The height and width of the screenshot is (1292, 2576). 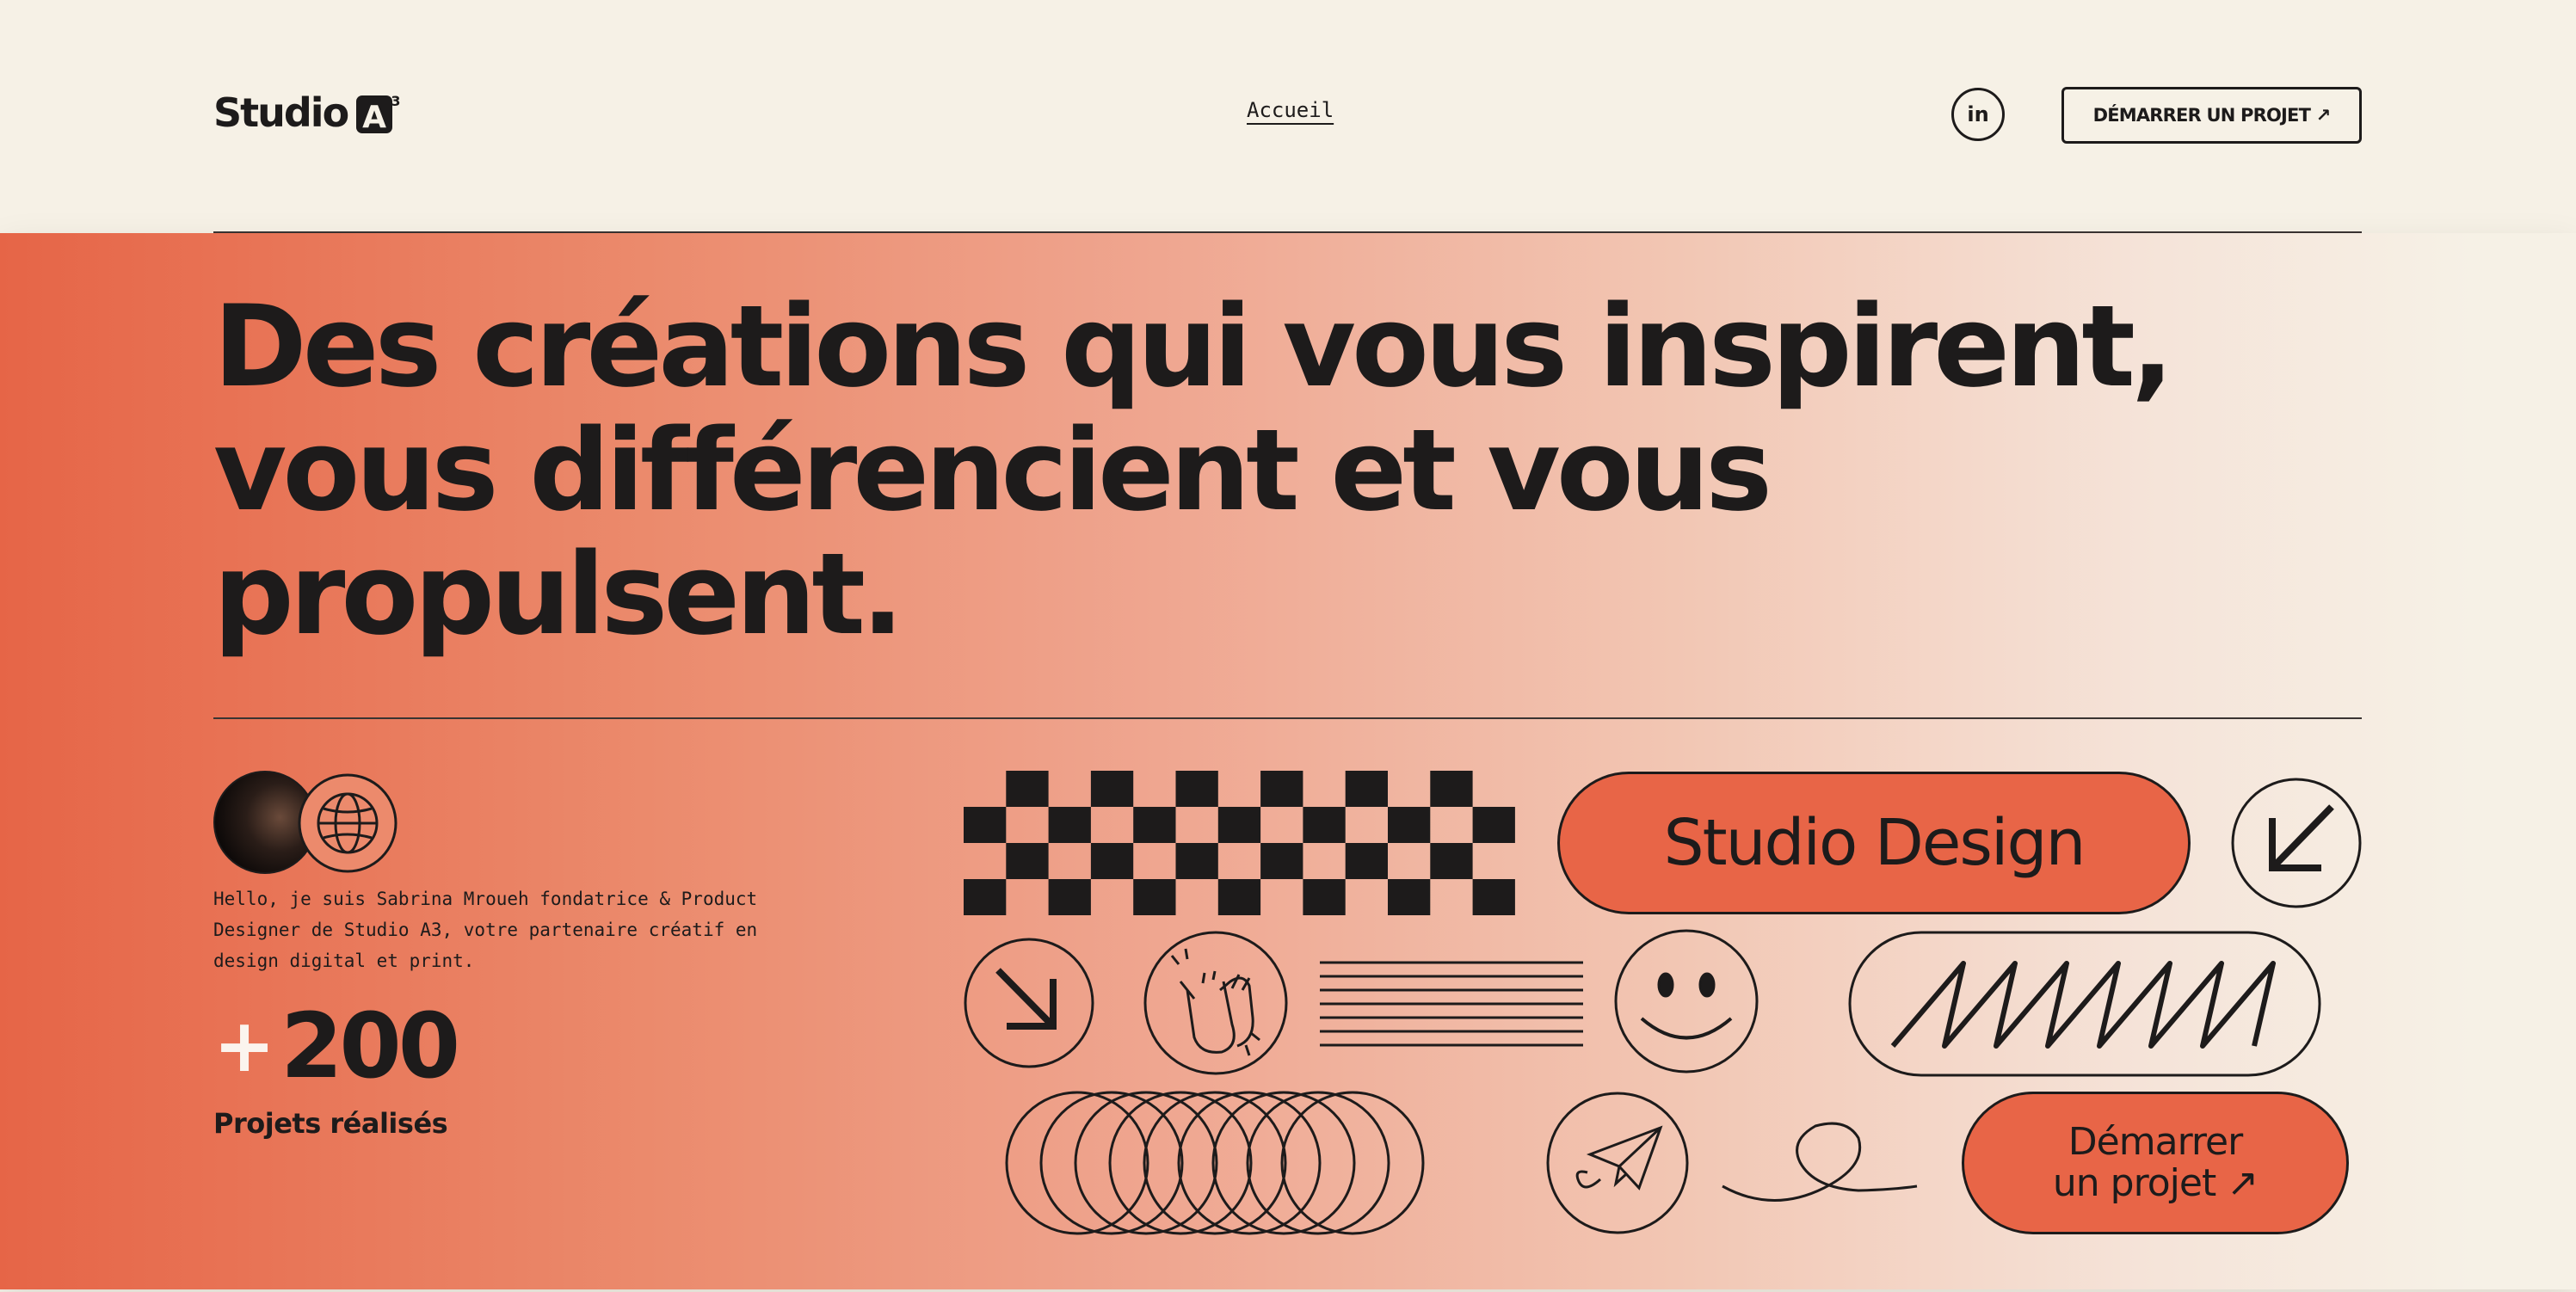 What do you see at coordinates (1290, 110) in the screenshot?
I see `nav-link-accueil: Accueil` at bounding box center [1290, 110].